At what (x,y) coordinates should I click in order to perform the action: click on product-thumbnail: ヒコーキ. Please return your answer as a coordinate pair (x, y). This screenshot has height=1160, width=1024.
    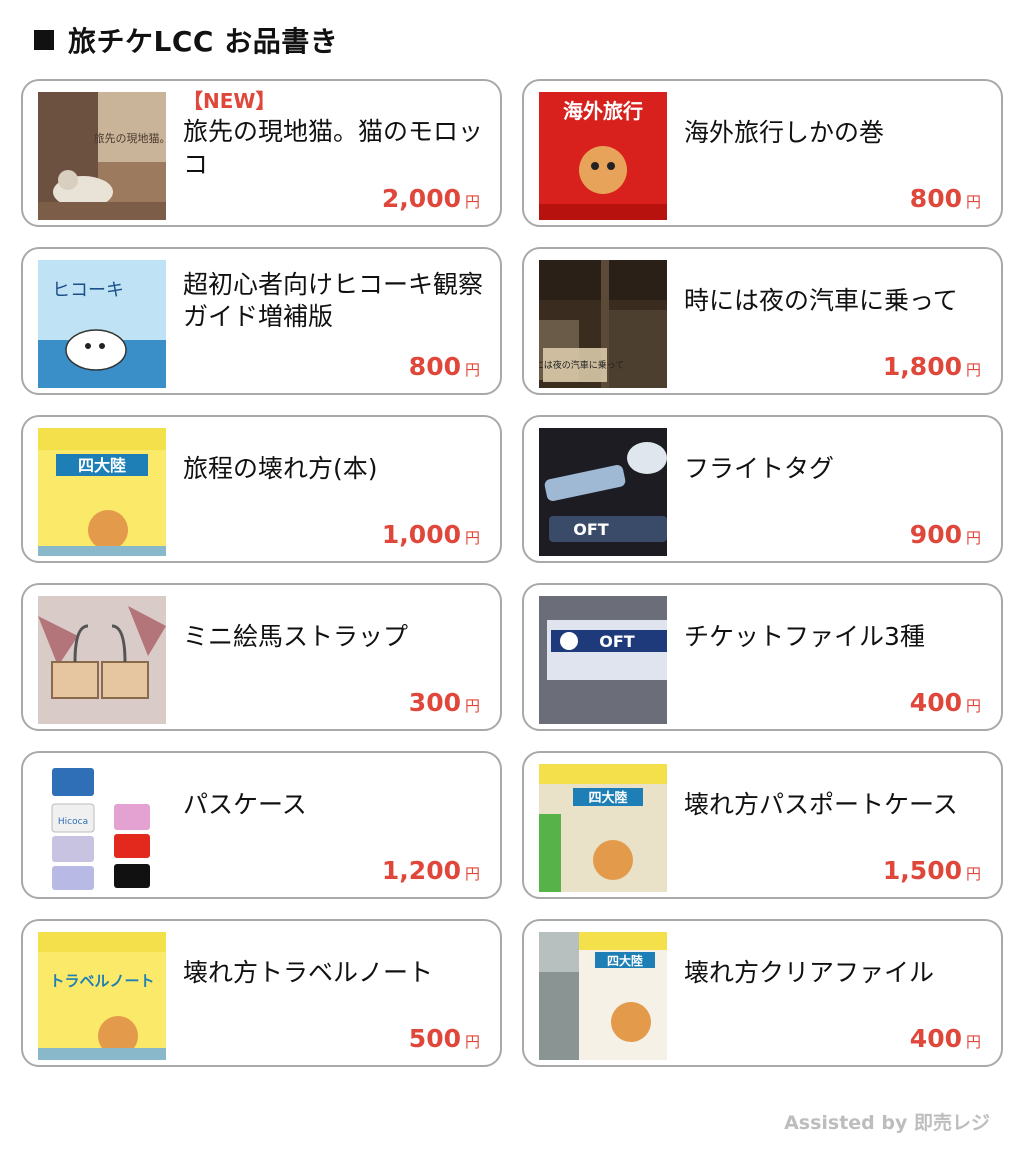
    Looking at the image, I should click on (102, 324).